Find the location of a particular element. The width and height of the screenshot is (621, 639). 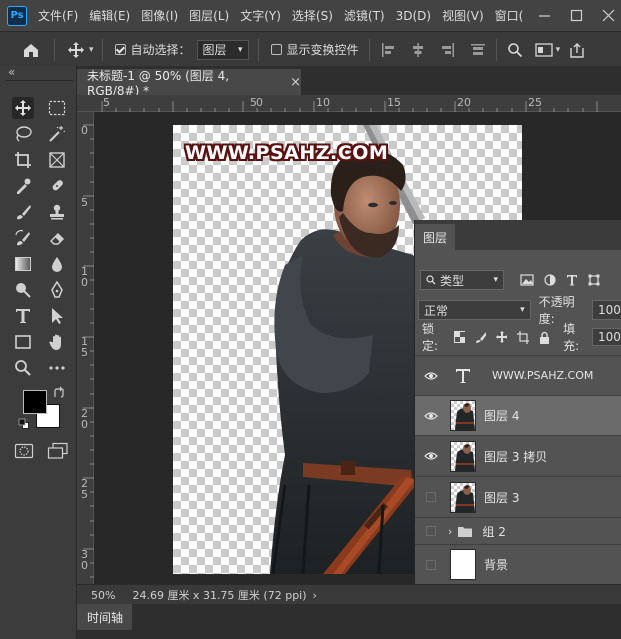

lasso-tool is located at coordinates (23, 134).